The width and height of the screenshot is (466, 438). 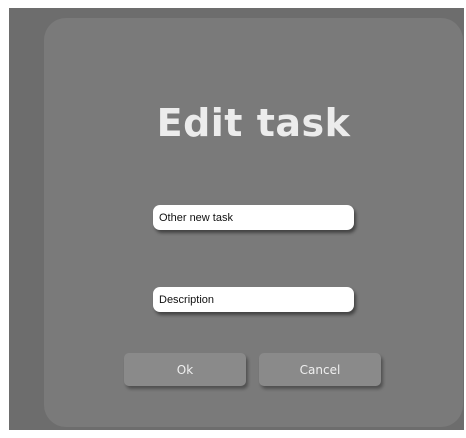 I want to click on cancel-button-label: Cancel, so click(x=320, y=369).